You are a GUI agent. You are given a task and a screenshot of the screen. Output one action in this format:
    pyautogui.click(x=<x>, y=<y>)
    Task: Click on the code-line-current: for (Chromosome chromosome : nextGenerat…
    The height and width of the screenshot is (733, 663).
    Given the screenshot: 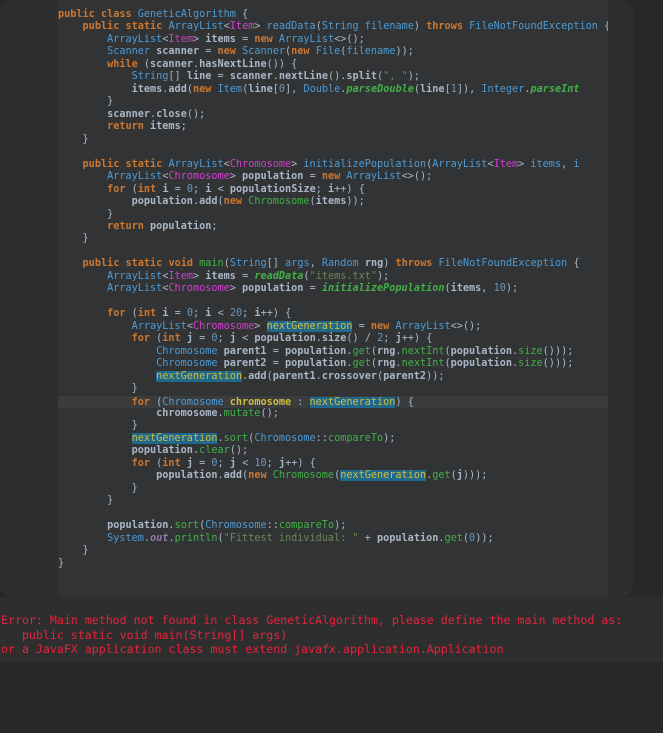 What is the action you would take?
    pyautogui.click(x=333, y=401)
    